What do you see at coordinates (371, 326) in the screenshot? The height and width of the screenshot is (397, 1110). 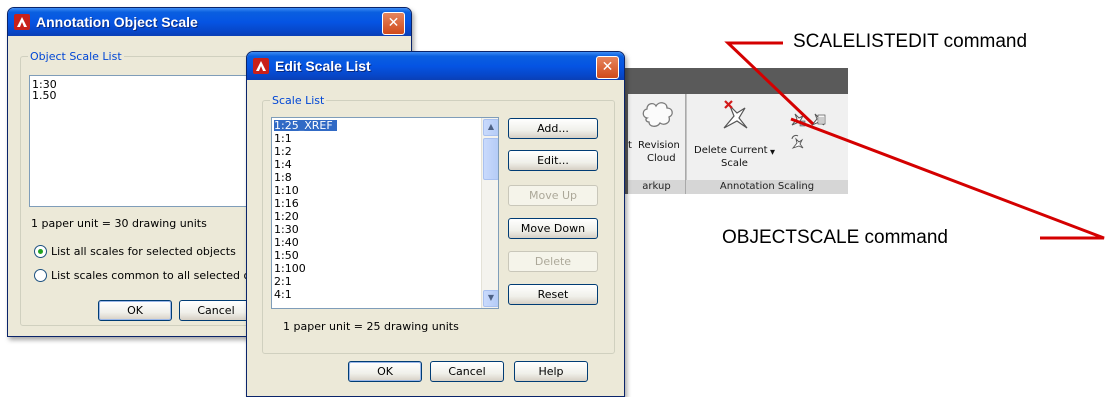 I see `edit-unit-info: 1 paper unit = 25 drawing units` at bounding box center [371, 326].